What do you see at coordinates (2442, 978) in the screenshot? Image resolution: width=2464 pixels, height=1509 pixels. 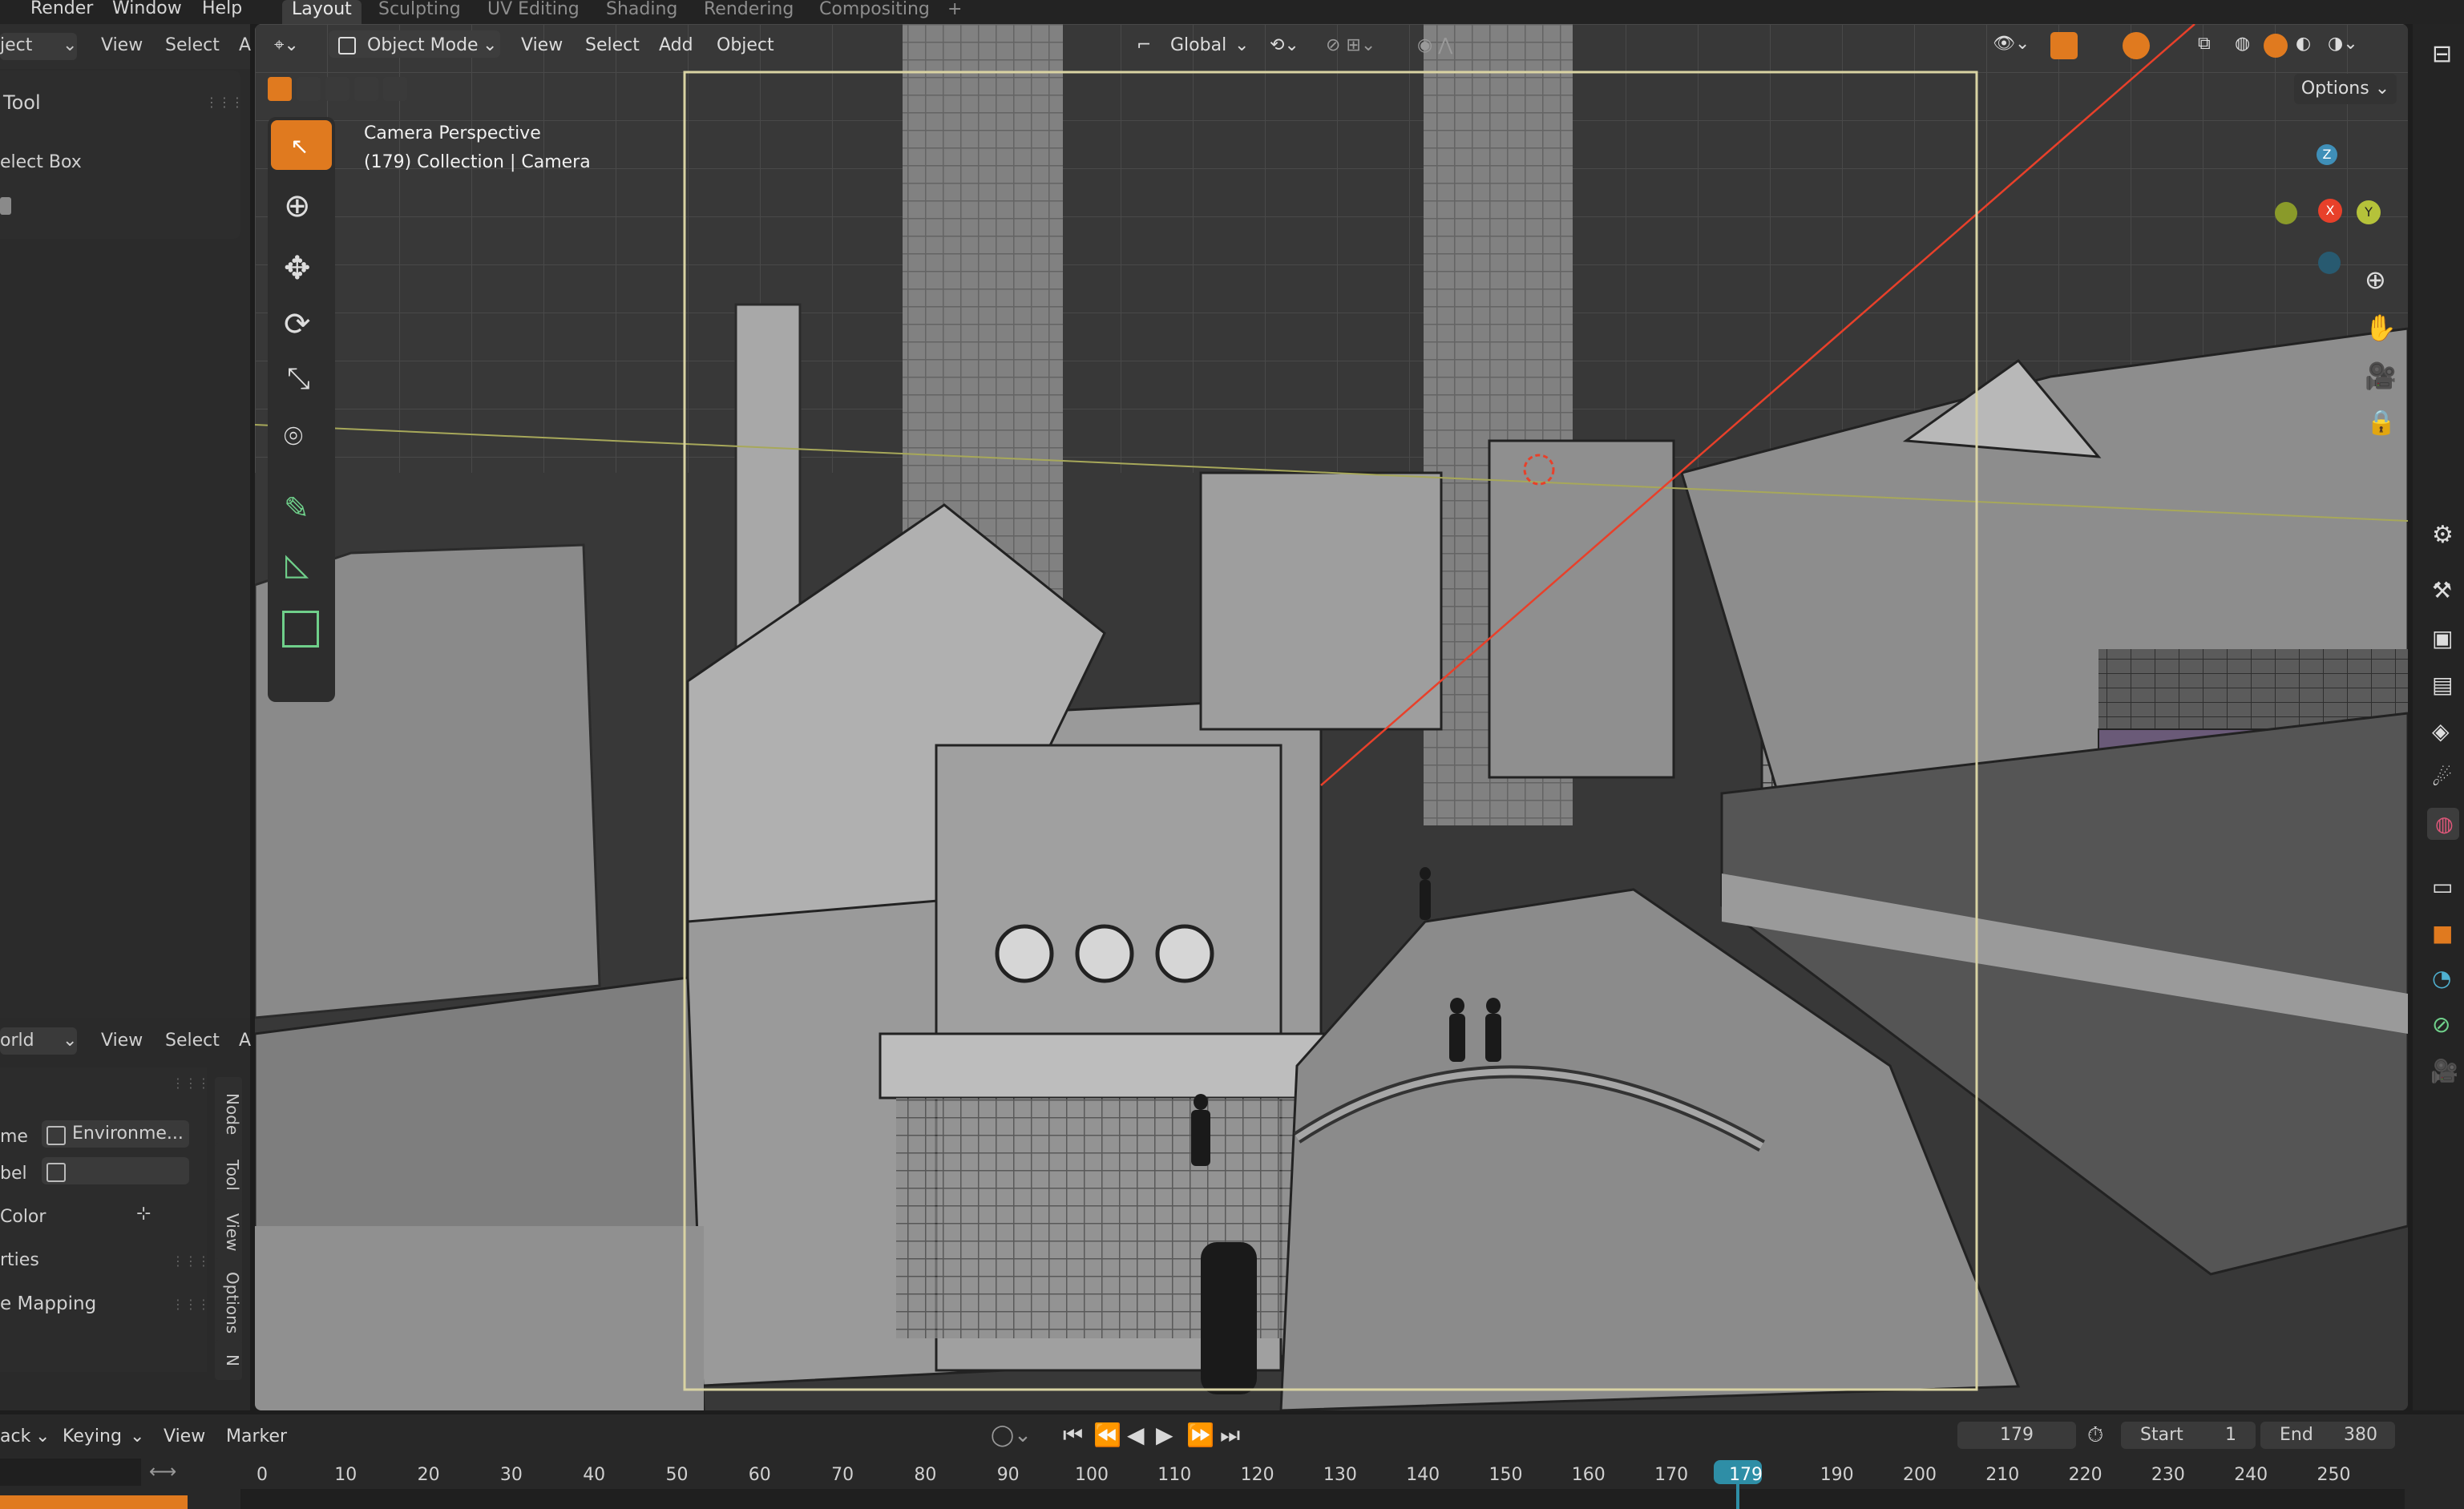 I see `modifier-icon: ◔` at bounding box center [2442, 978].